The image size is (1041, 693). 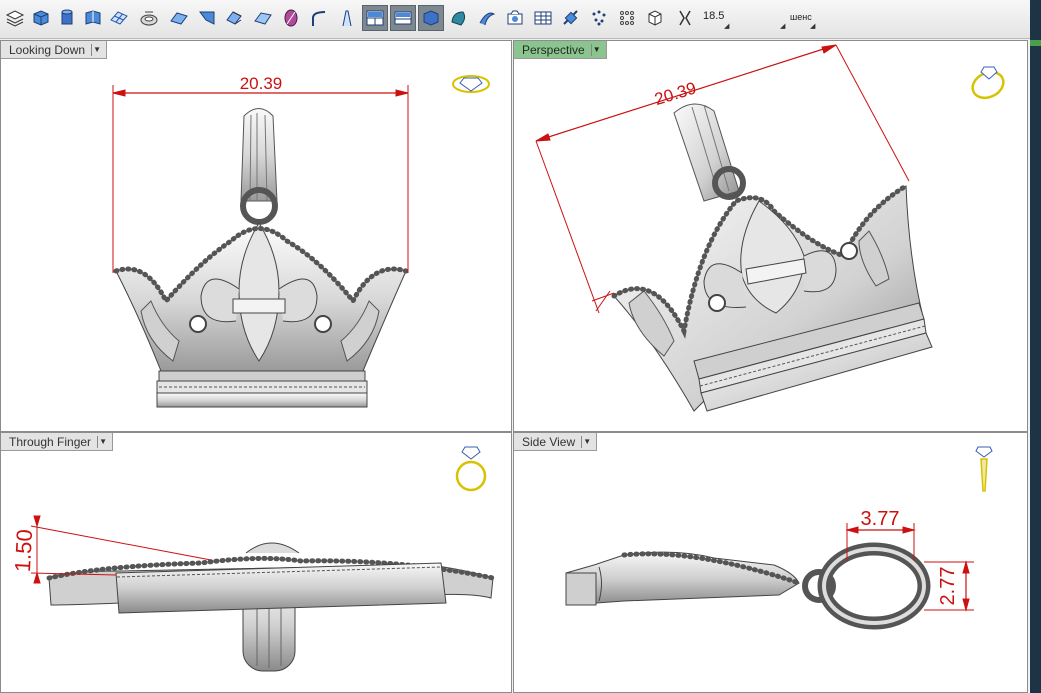 I want to click on bracket-icon, so click(x=685, y=18).